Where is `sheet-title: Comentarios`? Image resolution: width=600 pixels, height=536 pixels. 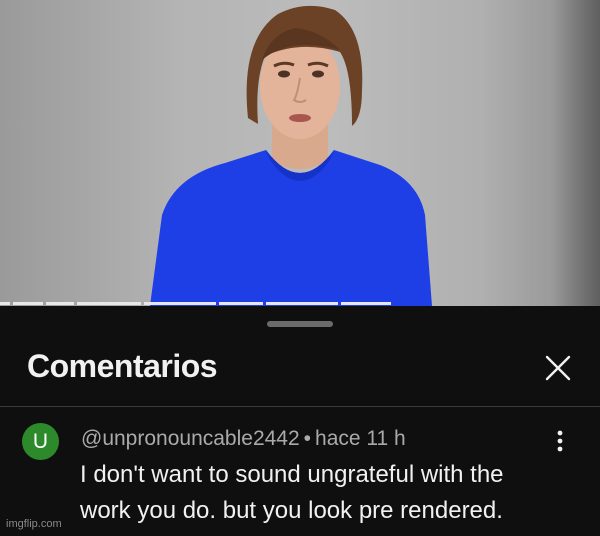
sheet-title: Comentarios is located at coordinates (122, 366).